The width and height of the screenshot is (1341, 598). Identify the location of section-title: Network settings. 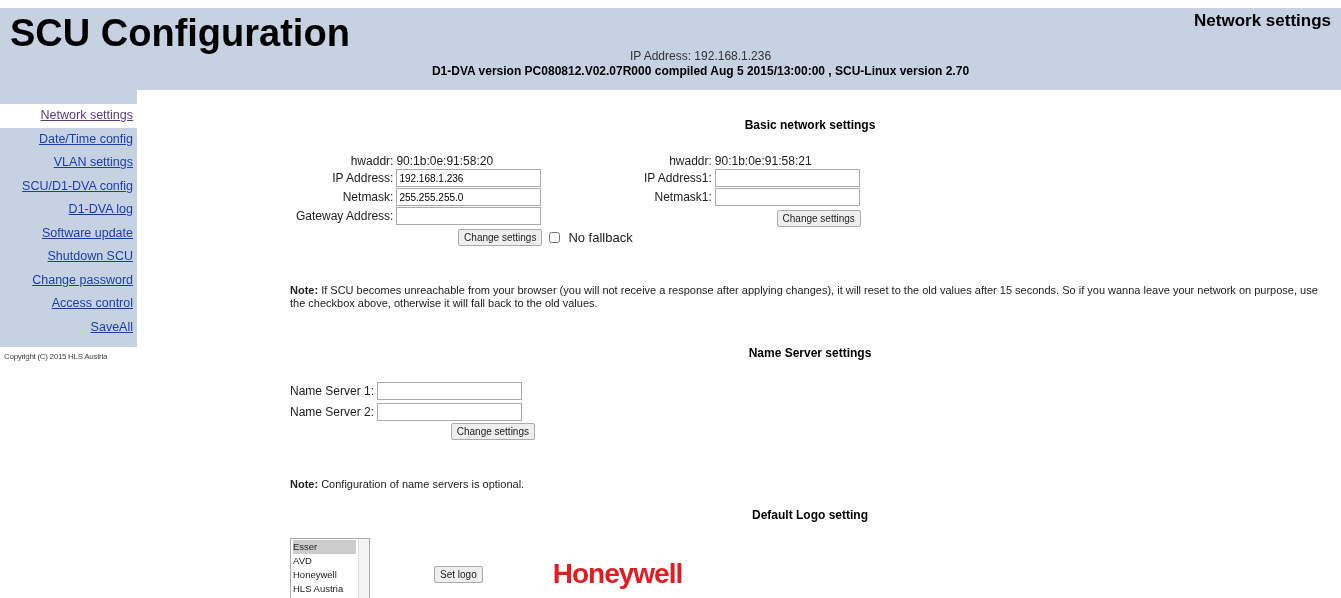
(1262, 21).